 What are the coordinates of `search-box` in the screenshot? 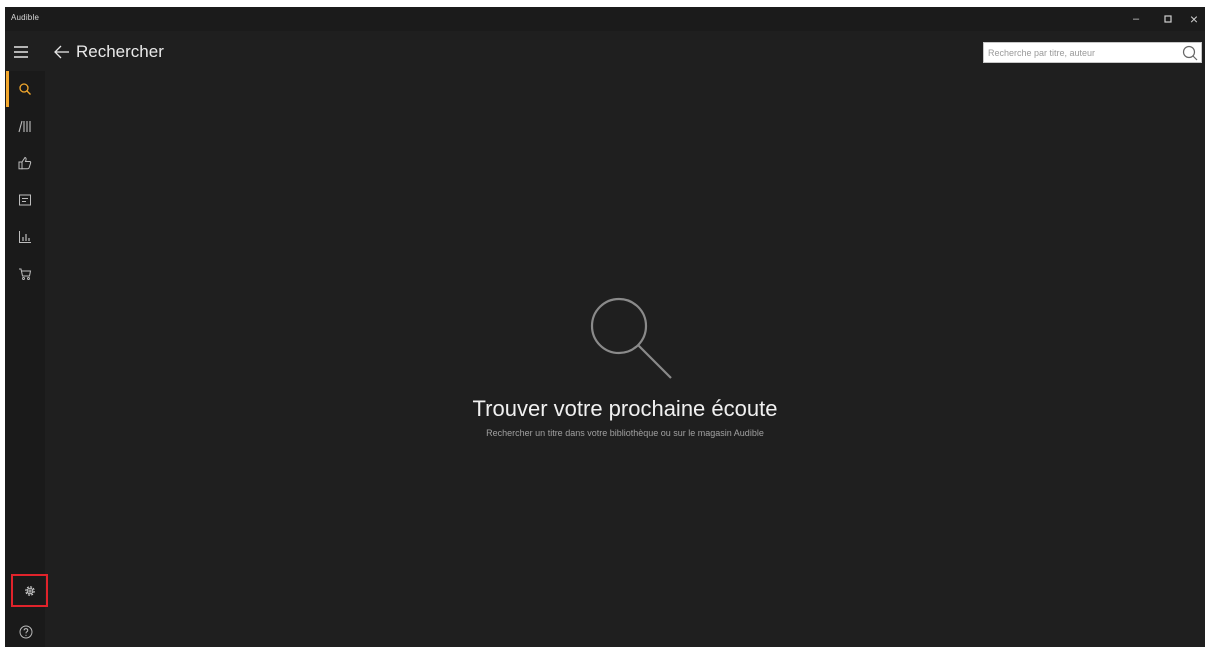 It's located at (1092, 52).